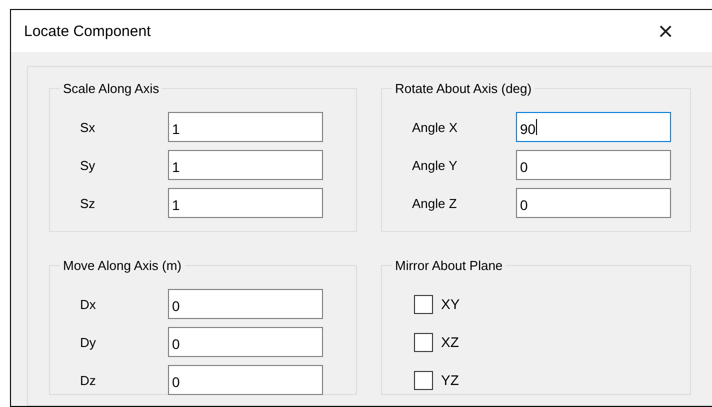 This screenshot has width=712, height=407. I want to click on field-label: Dx, so click(88, 304).